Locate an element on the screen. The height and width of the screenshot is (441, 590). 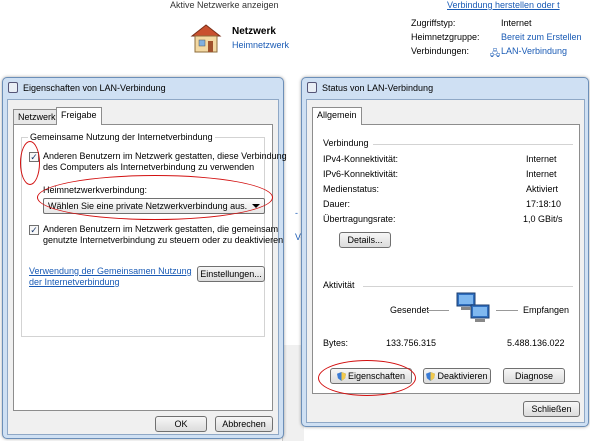
access-type-label: Zugriffstyp: is located at coordinates (433, 23).